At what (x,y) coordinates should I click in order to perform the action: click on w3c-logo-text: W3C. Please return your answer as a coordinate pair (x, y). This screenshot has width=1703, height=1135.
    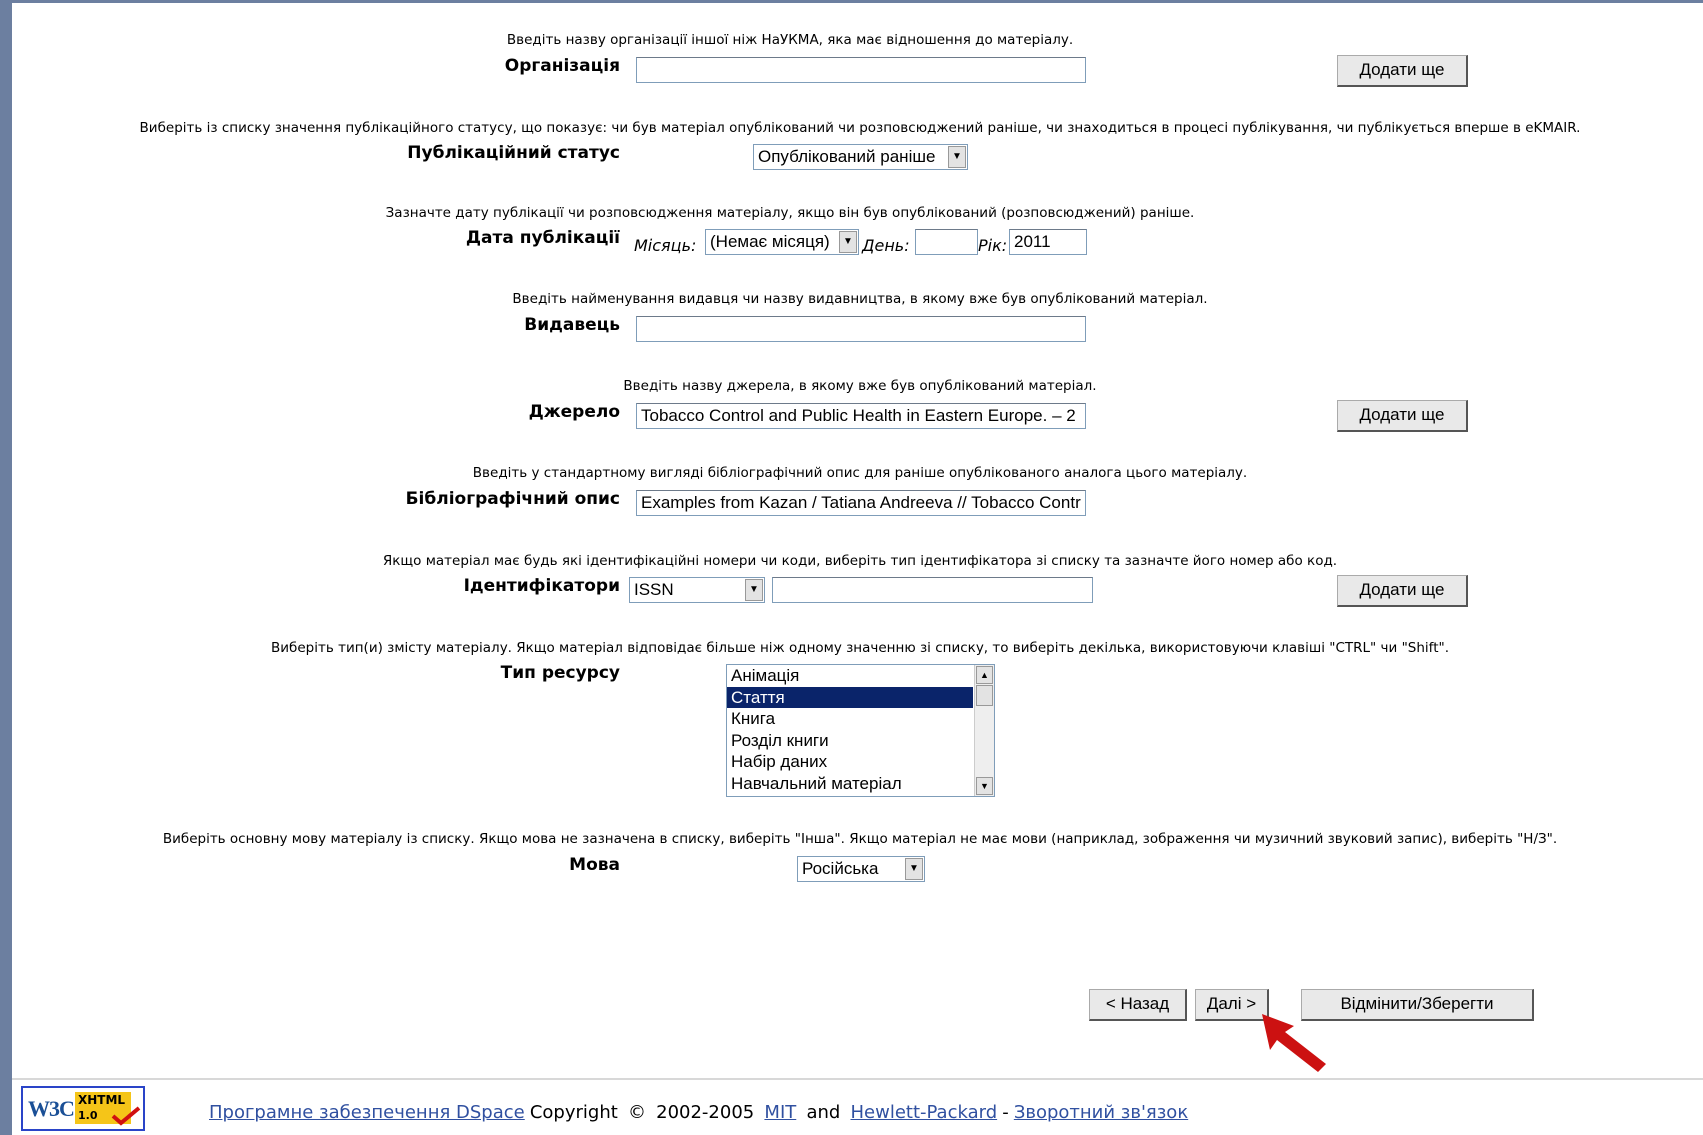
    Looking at the image, I should click on (51, 1108).